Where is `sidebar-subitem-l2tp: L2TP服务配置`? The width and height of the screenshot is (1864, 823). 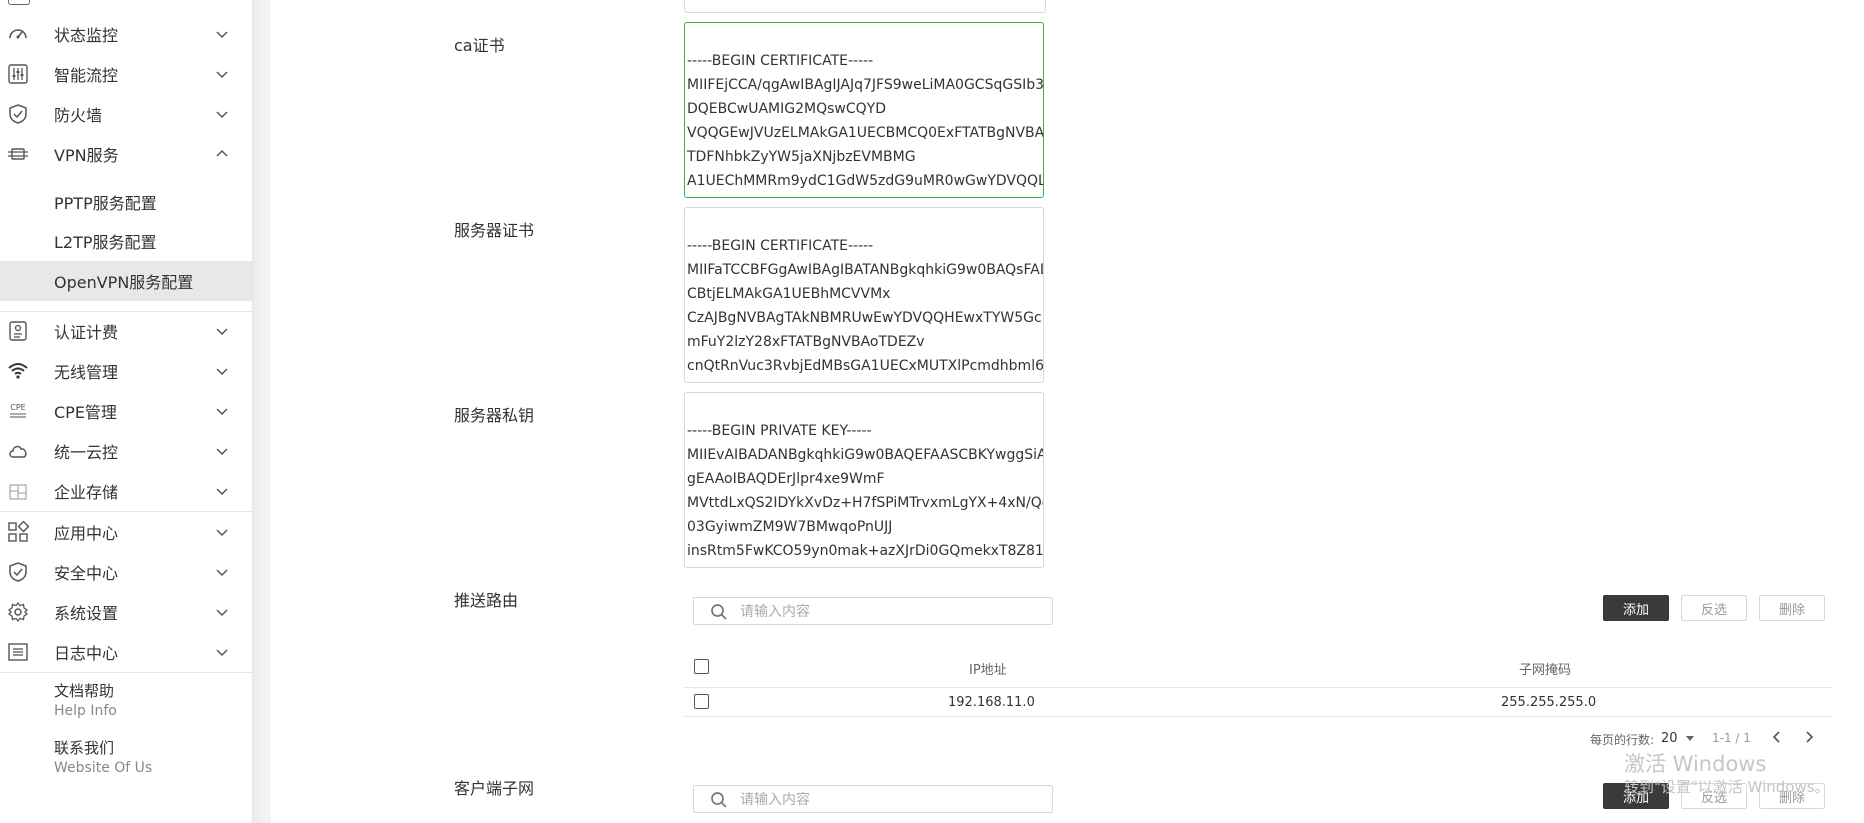
sidebar-subitem-l2tp: L2TP服务配置 is located at coordinates (126, 241).